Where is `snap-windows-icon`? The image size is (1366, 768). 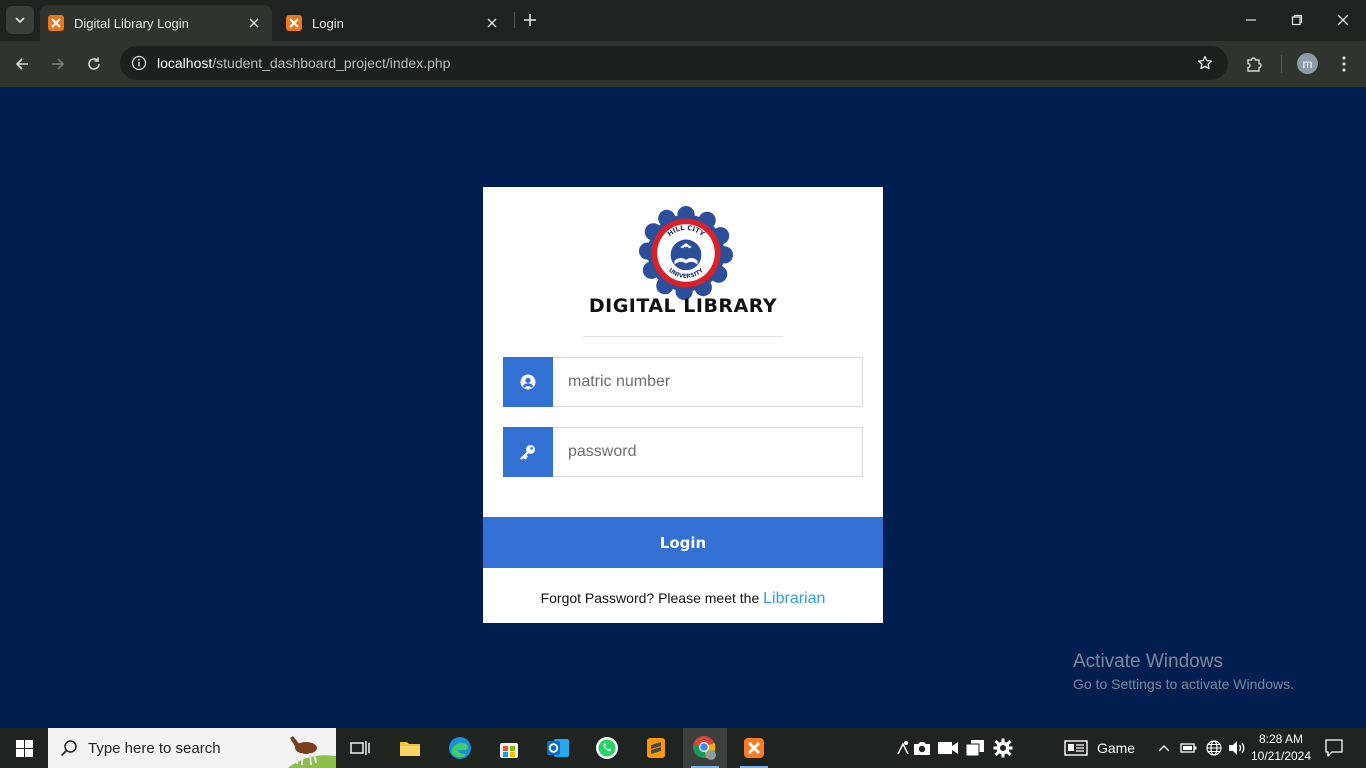 snap-windows-icon is located at coordinates (975, 748).